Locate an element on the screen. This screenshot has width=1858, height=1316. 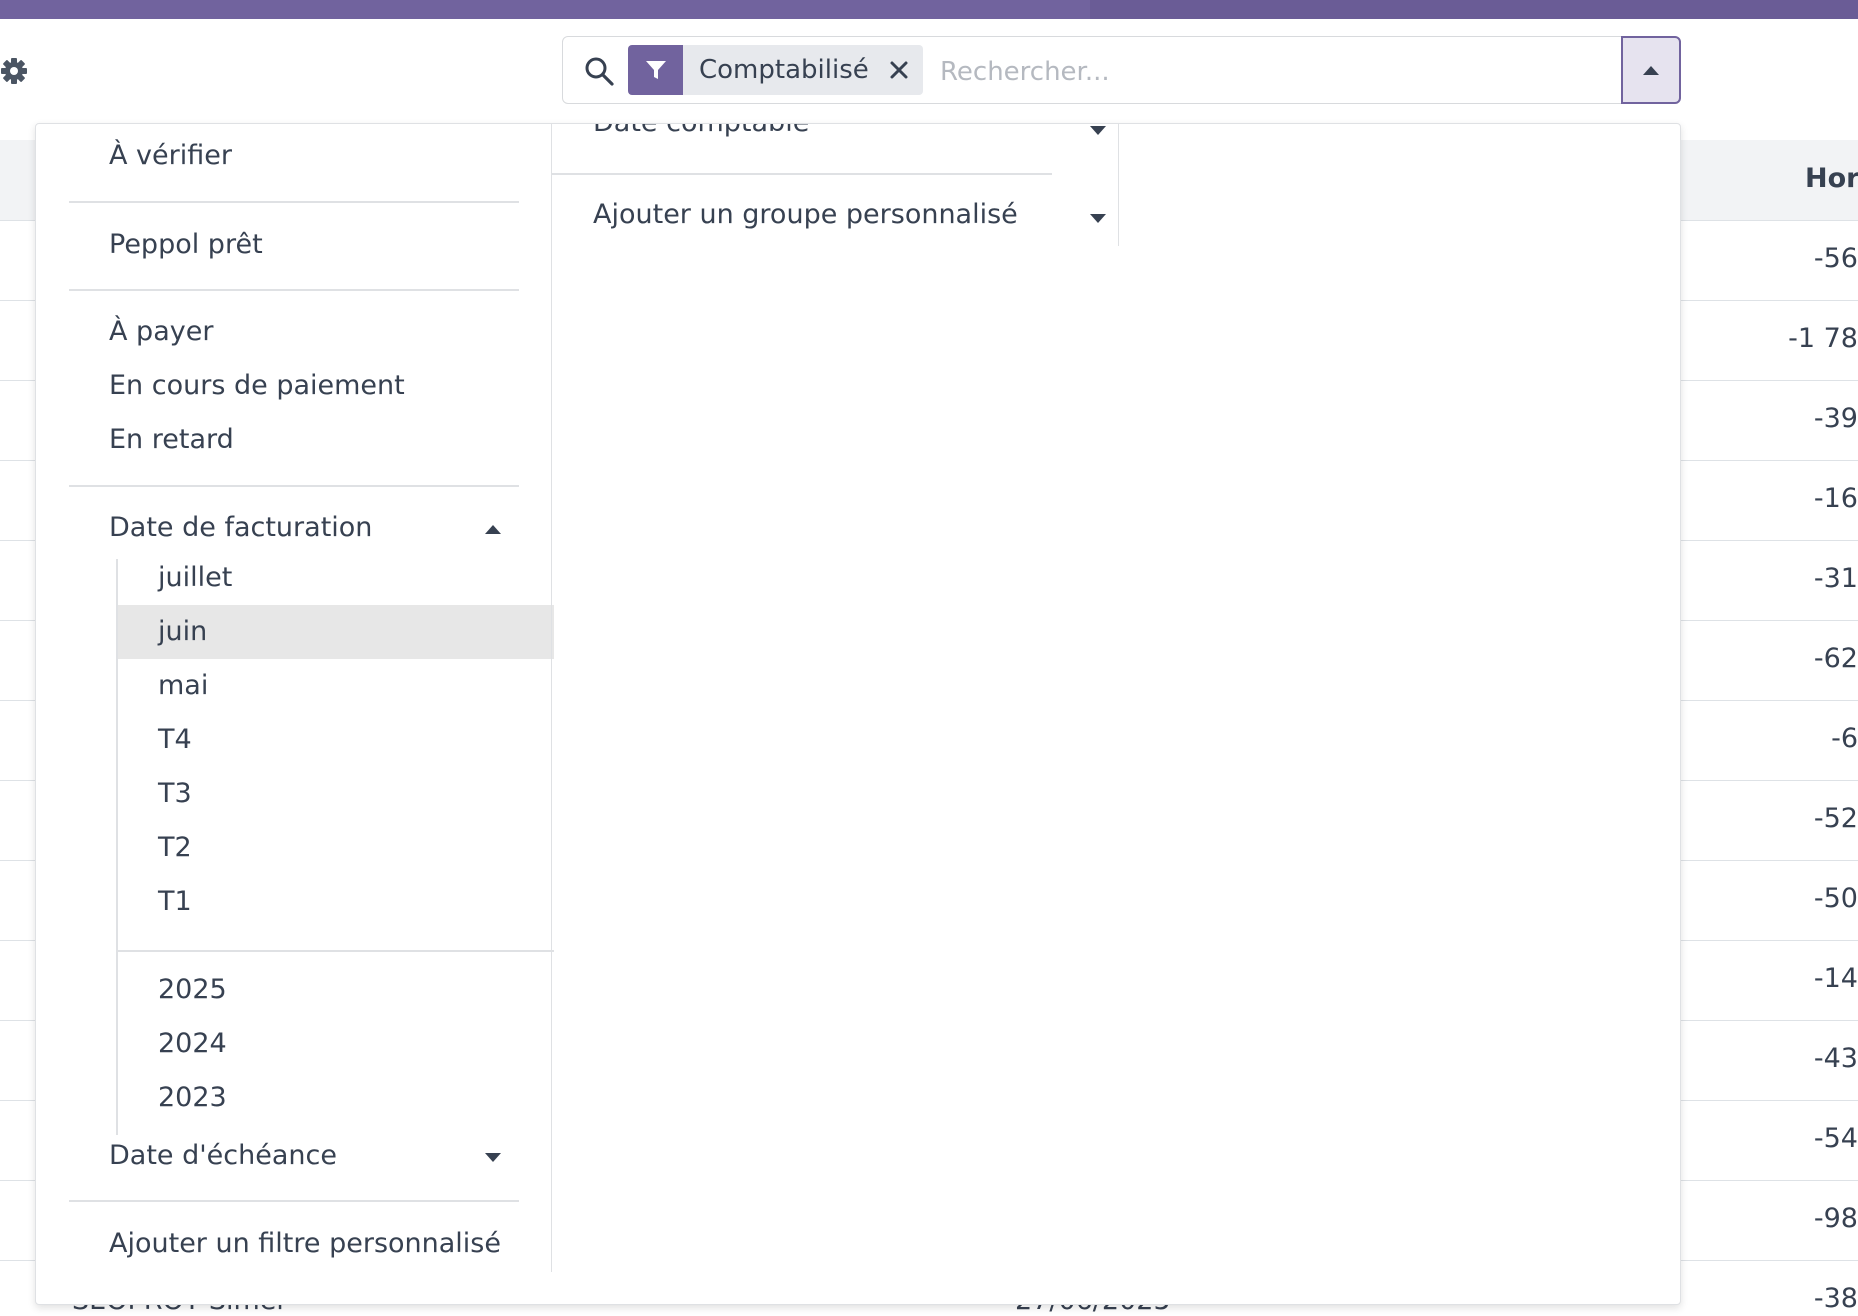
invoice-date-option: T4 is located at coordinates (336, 740).